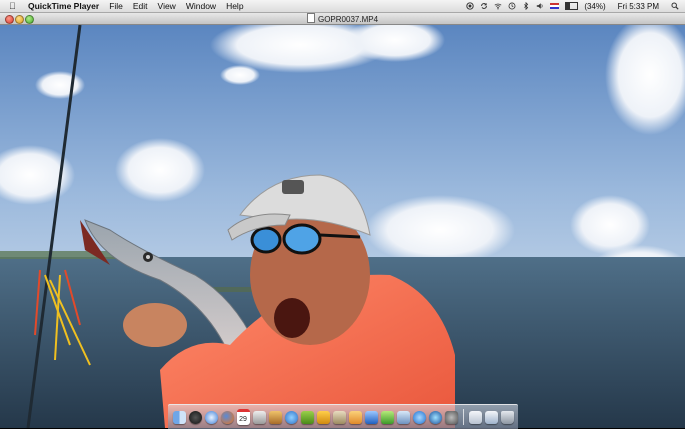 This screenshot has width=685, height=429. I want to click on preview-icon, so click(403, 417).